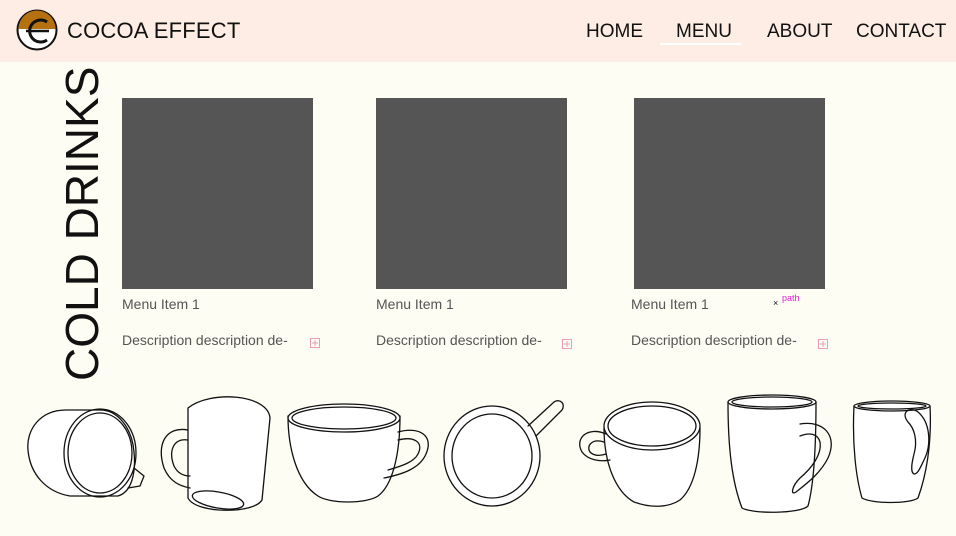  What do you see at coordinates (154, 31) in the screenshot?
I see `brand-name: COCOA EFFECT` at bounding box center [154, 31].